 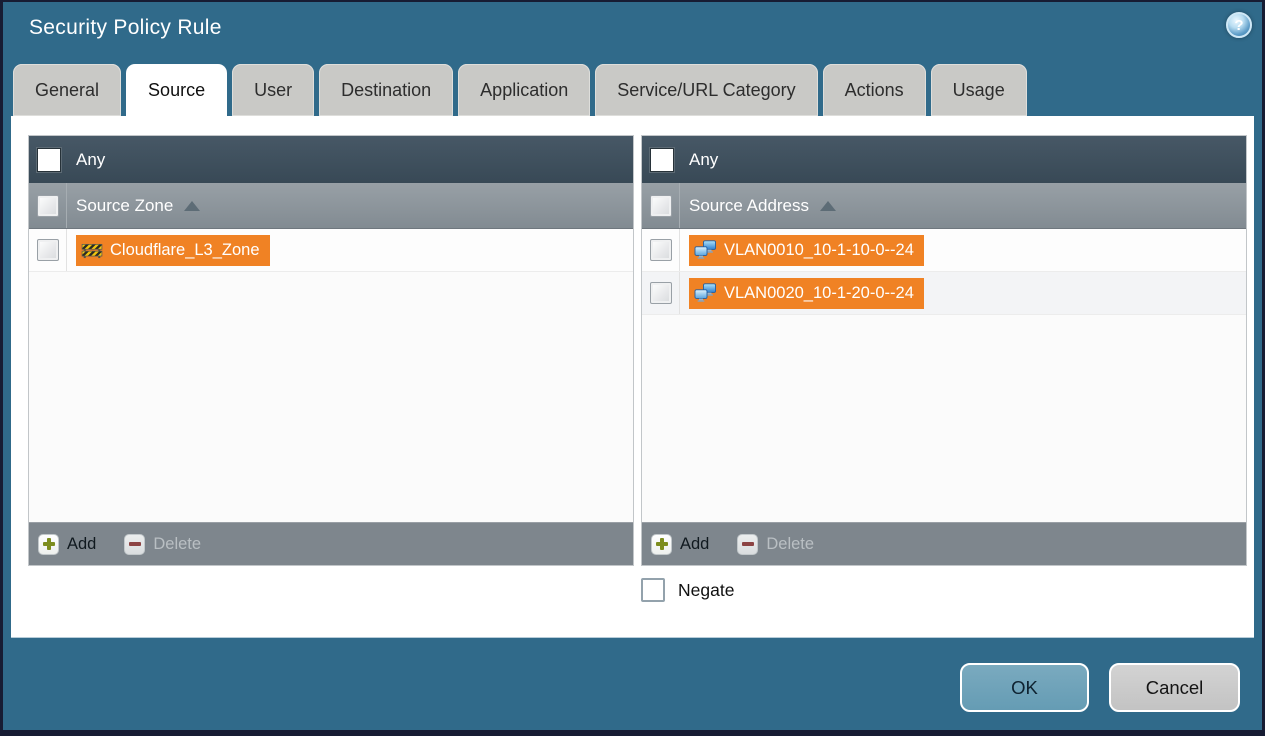 I want to click on tab-user: User, so click(x=273, y=90).